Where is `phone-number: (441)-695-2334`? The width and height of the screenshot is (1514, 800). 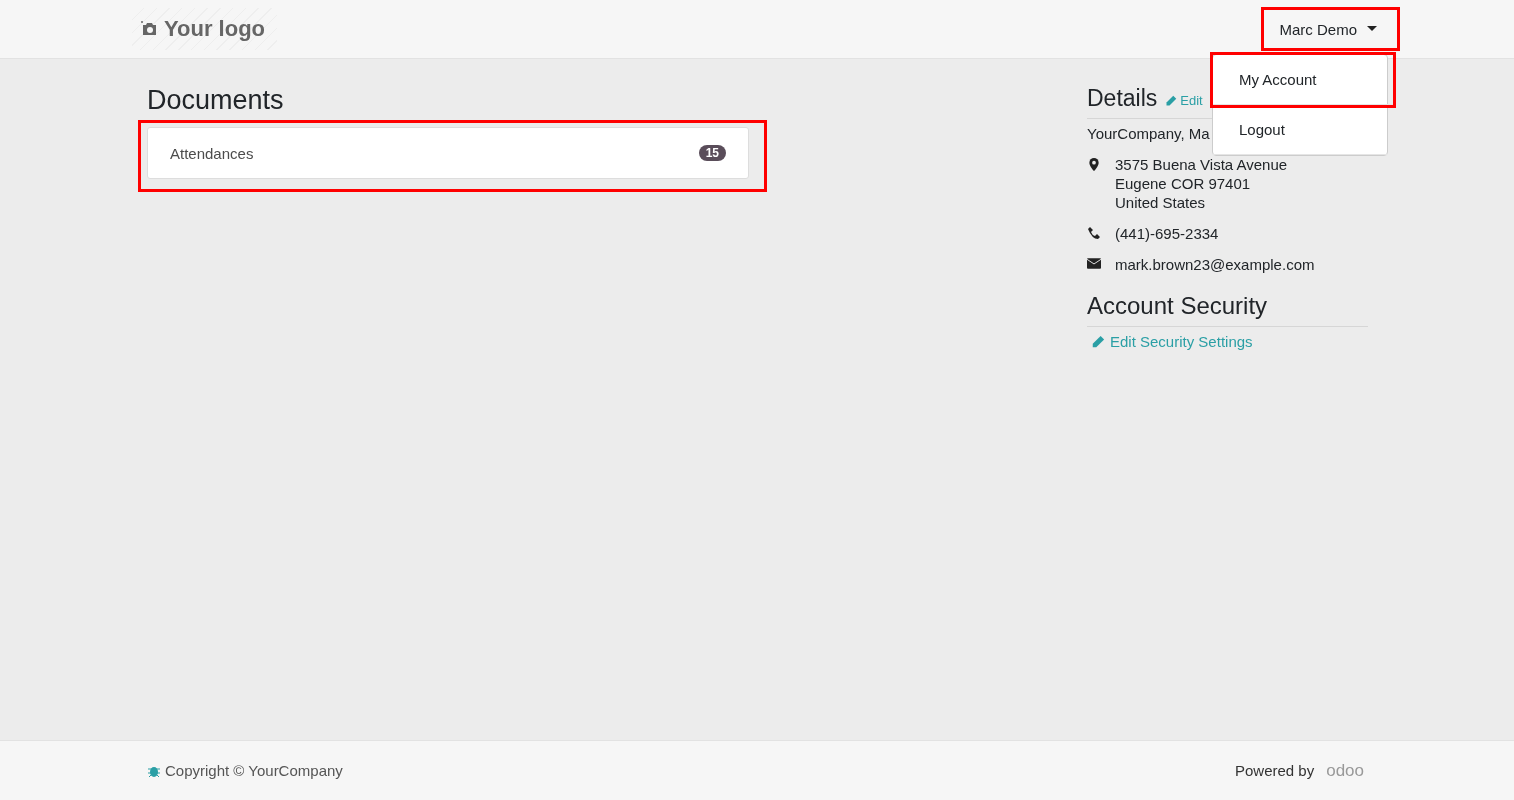 phone-number: (441)-695-2334 is located at coordinates (1167, 233).